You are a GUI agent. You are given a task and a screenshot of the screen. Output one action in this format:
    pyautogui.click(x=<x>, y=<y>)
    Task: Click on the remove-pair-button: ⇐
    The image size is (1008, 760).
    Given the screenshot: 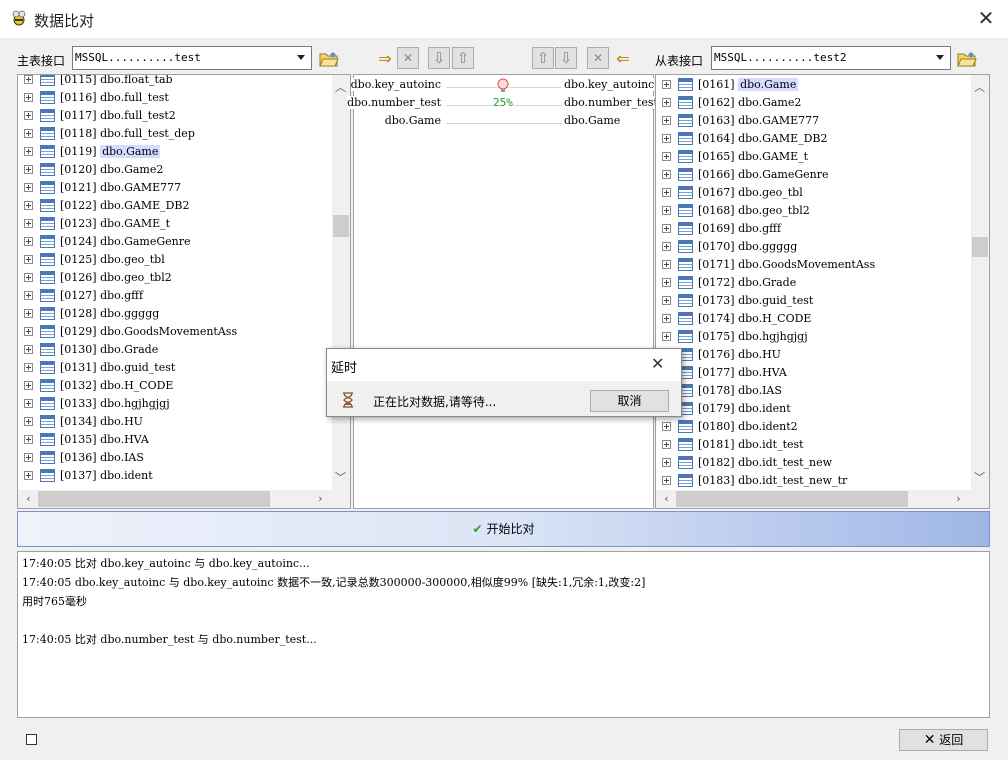 What is the action you would take?
    pyautogui.click(x=623, y=59)
    